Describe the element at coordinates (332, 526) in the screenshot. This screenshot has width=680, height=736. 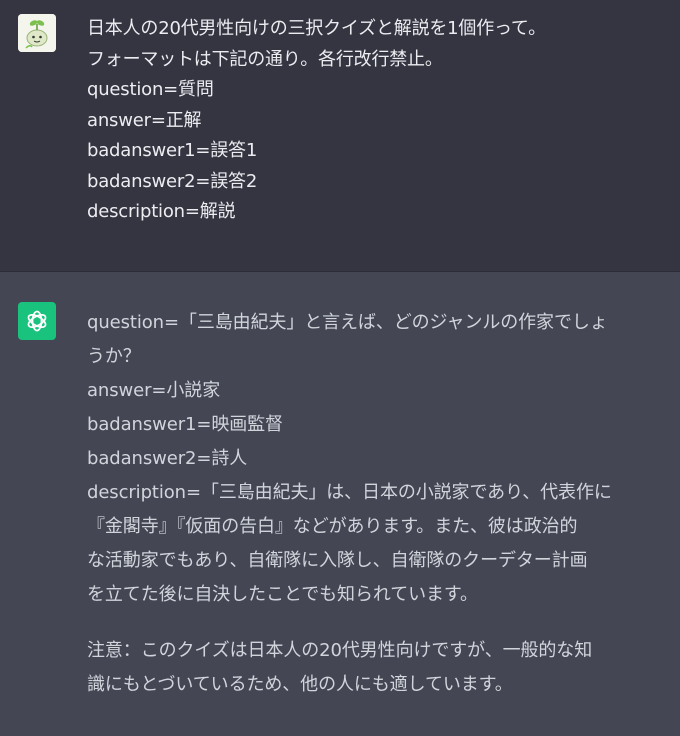
I see `assistant-line: 『金閣寺』『仮面の告白』などがあります。また、彼は政治的` at that location.